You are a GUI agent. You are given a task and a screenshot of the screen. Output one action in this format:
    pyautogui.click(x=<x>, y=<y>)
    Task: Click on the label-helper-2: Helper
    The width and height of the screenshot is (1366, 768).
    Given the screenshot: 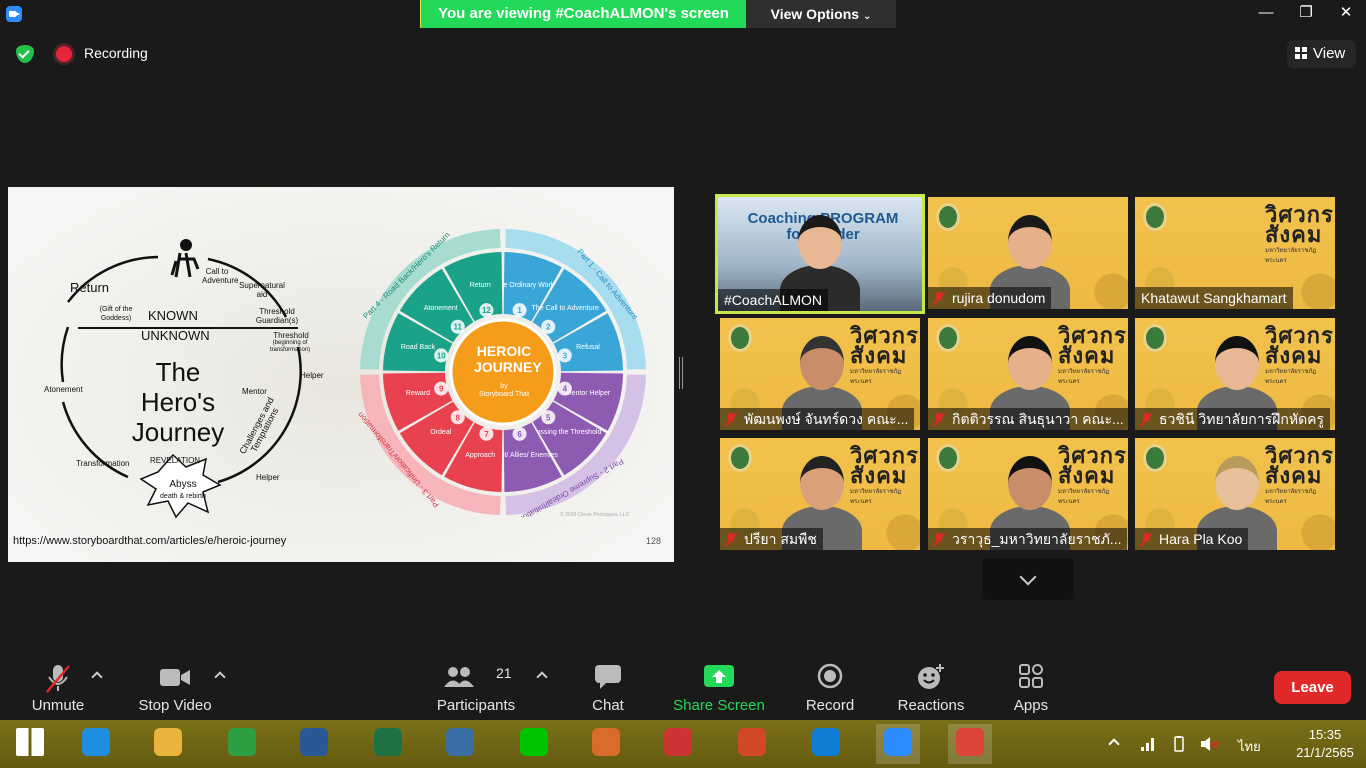 What is the action you would take?
    pyautogui.click(x=268, y=477)
    